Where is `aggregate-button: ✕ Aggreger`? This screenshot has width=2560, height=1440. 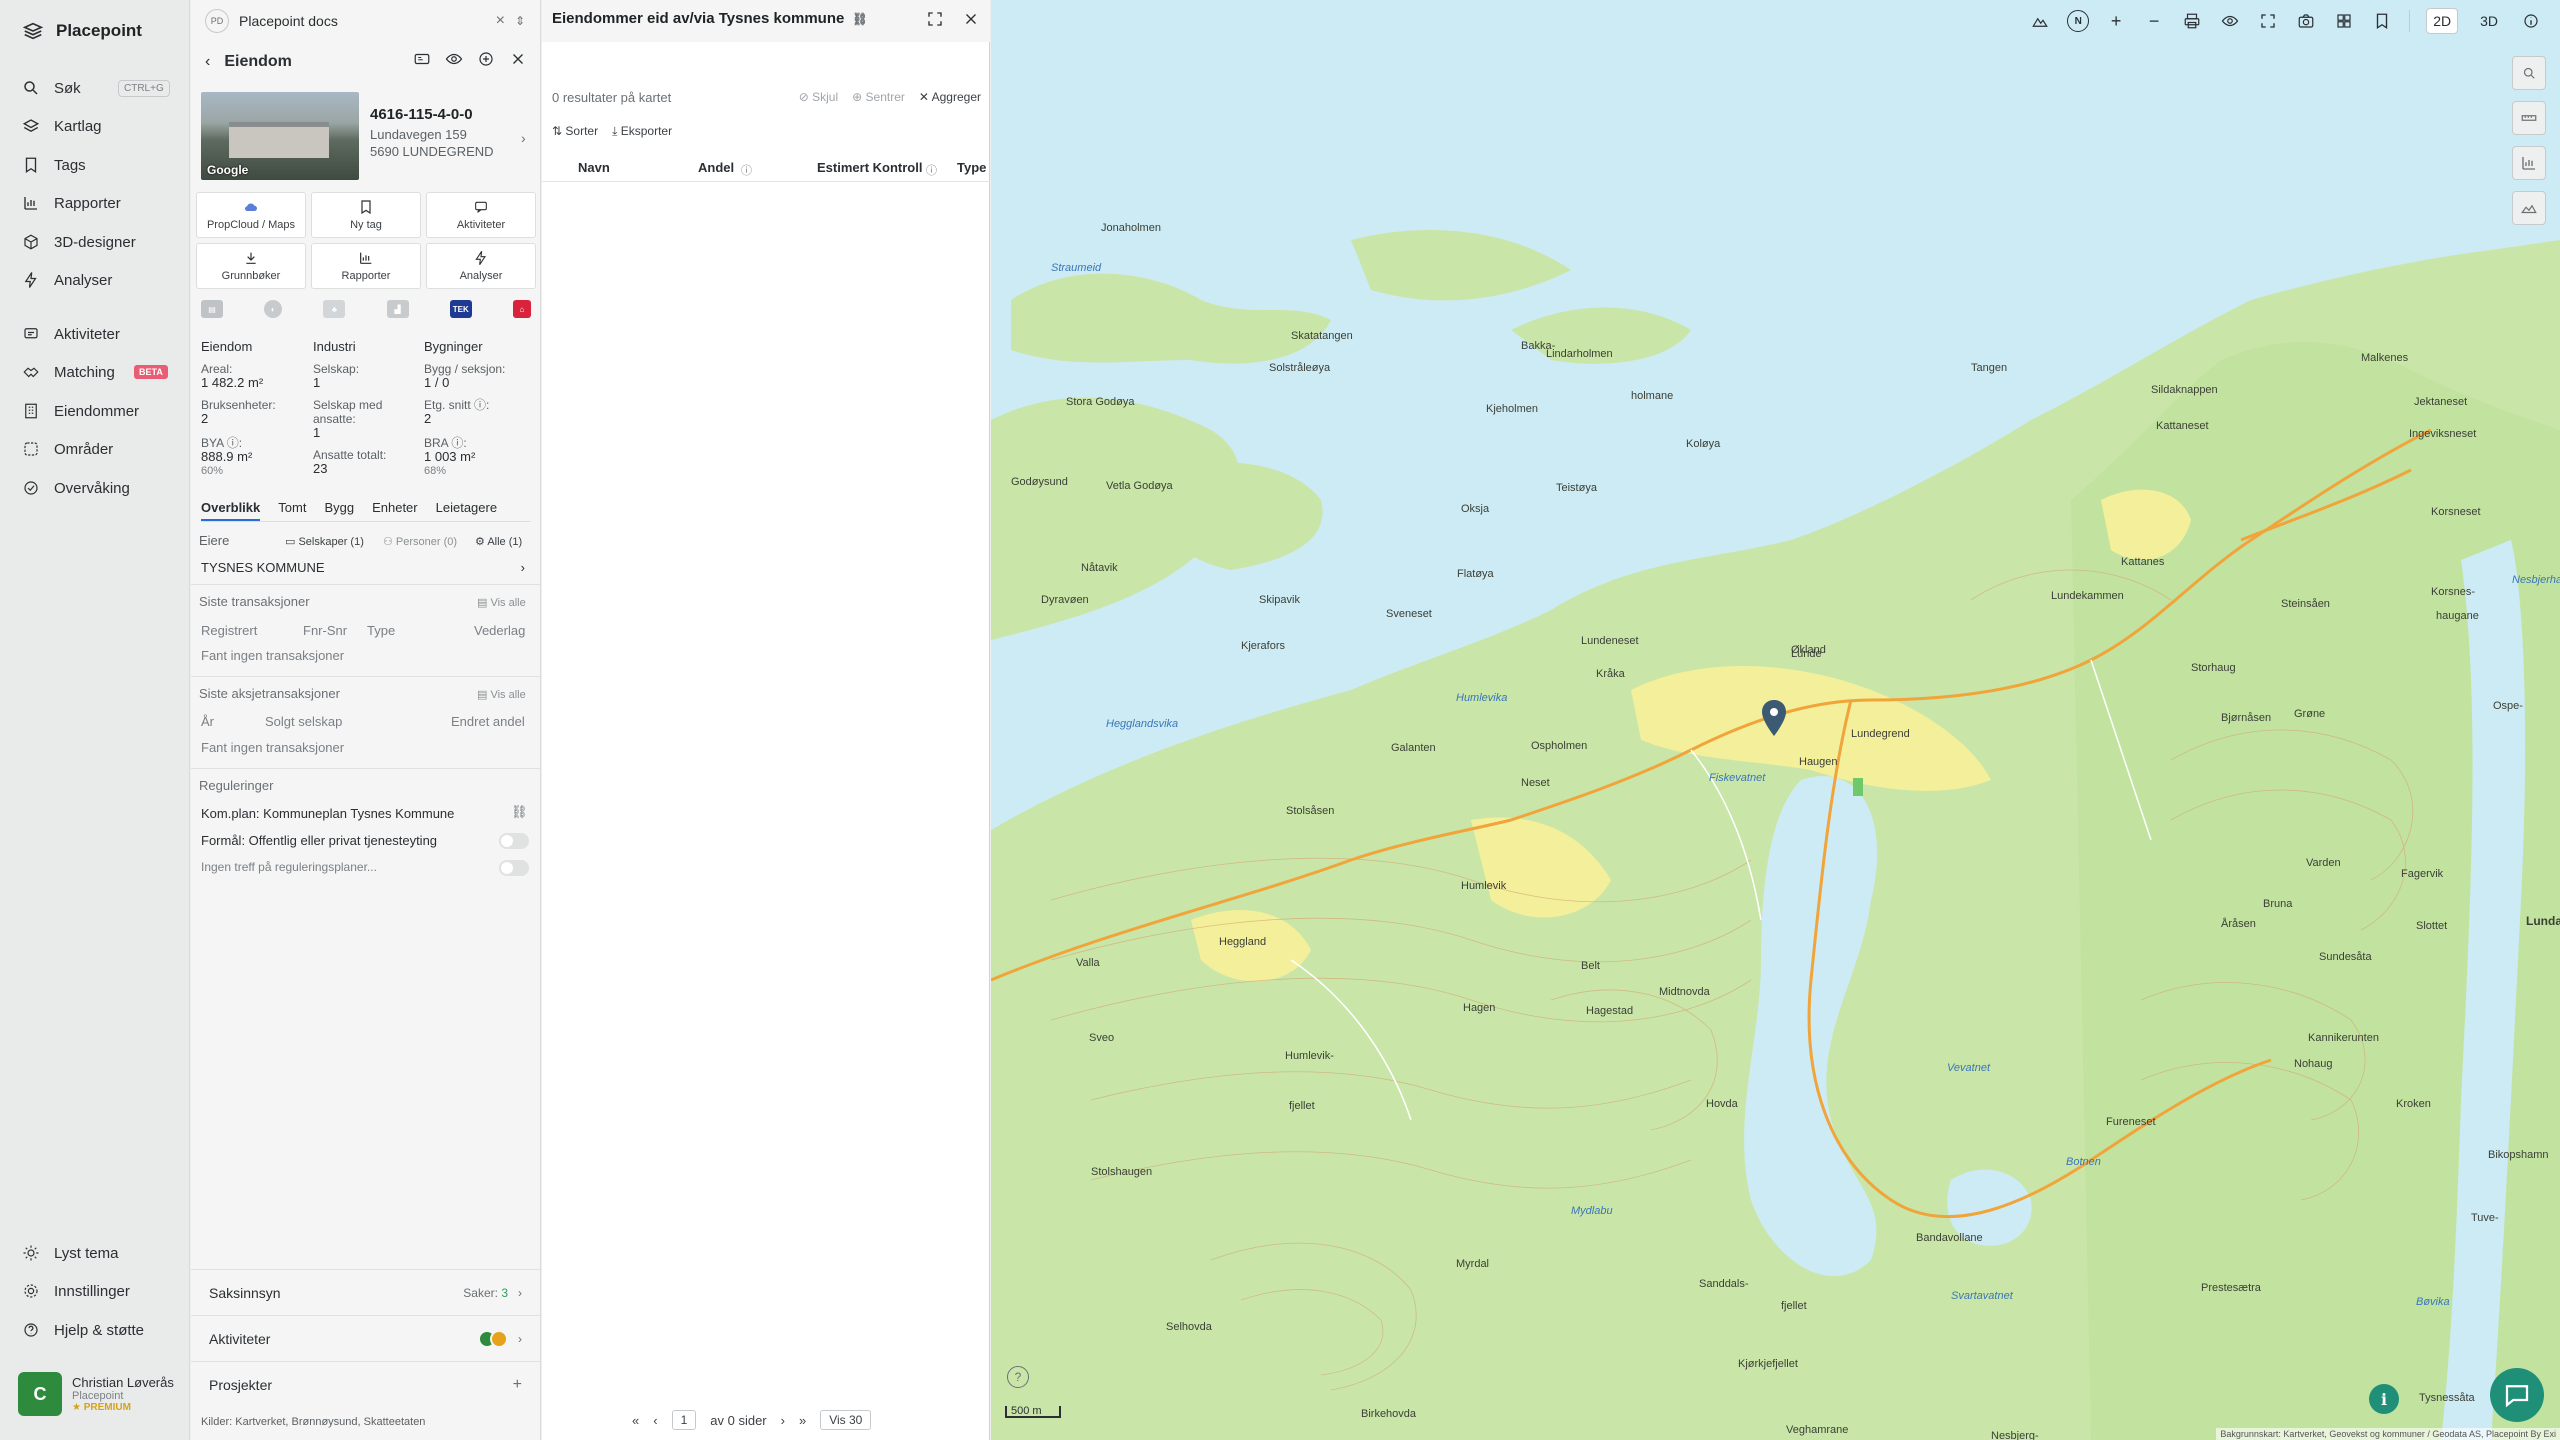
aggregate-button: ✕ Aggreger is located at coordinates (950, 97).